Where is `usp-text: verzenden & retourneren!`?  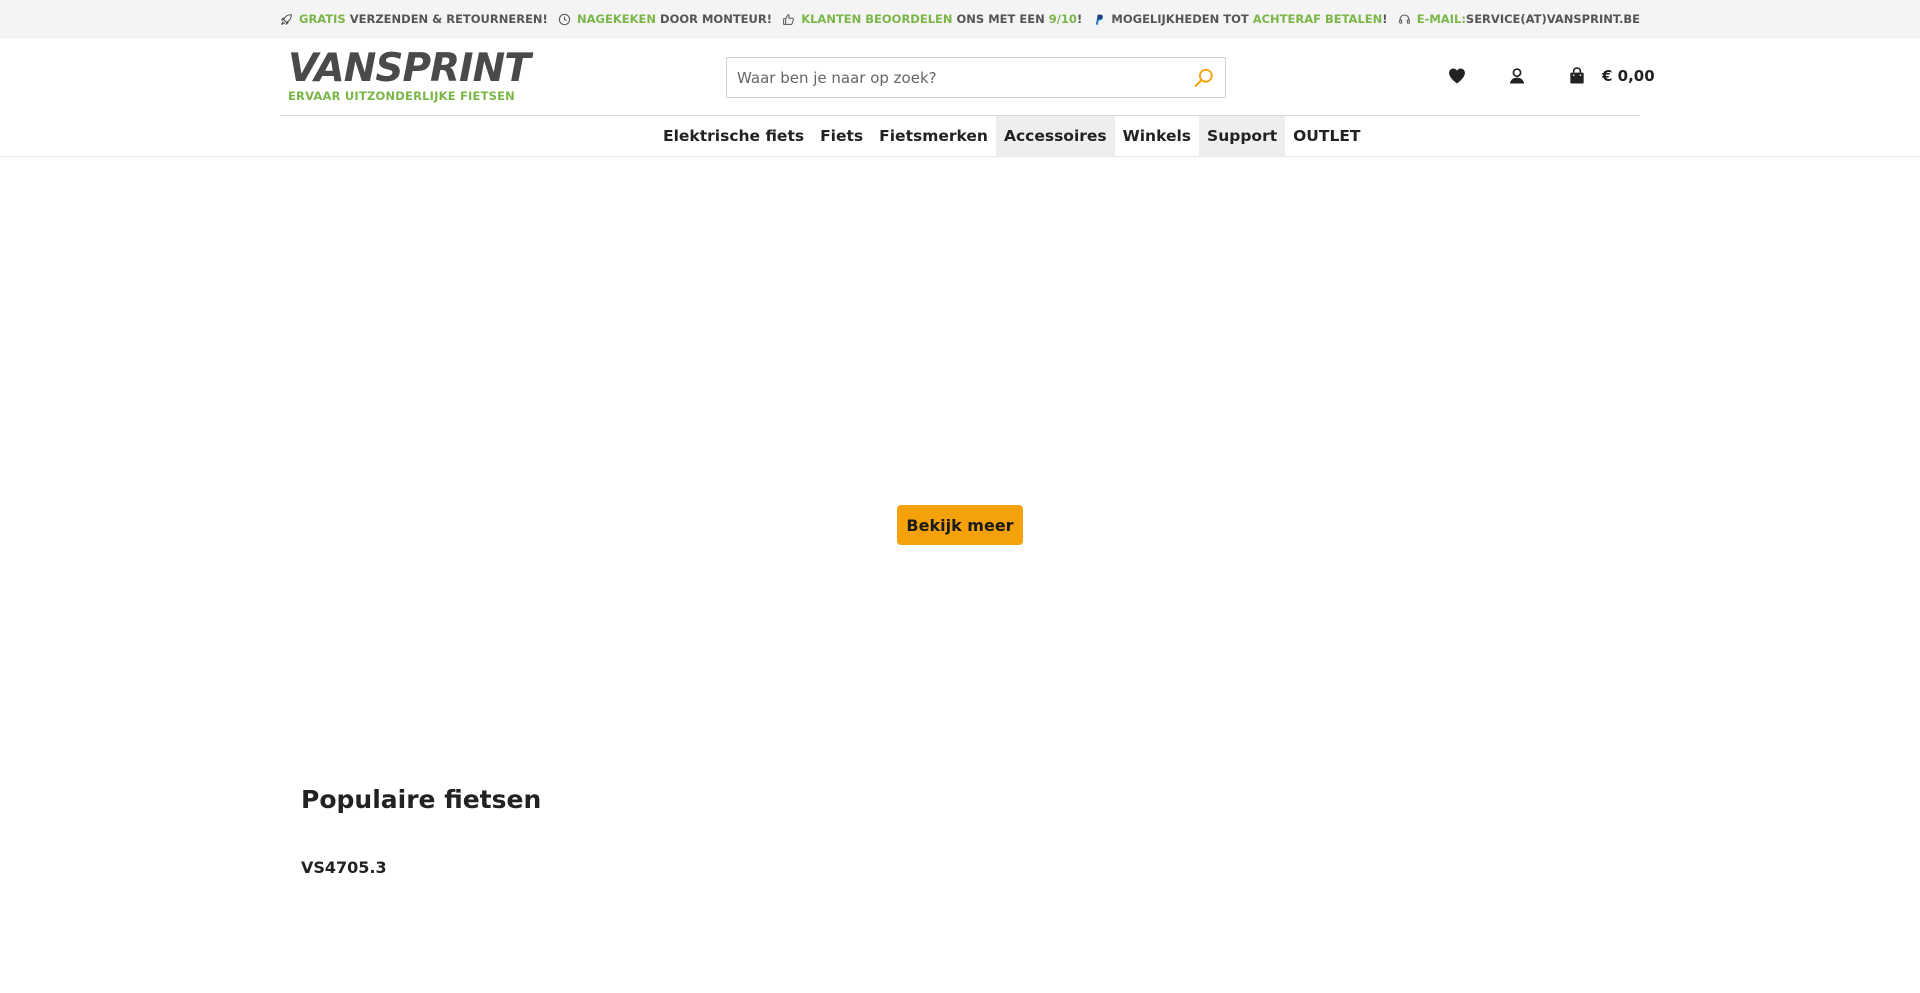 usp-text: verzenden & retourneren! is located at coordinates (446, 19).